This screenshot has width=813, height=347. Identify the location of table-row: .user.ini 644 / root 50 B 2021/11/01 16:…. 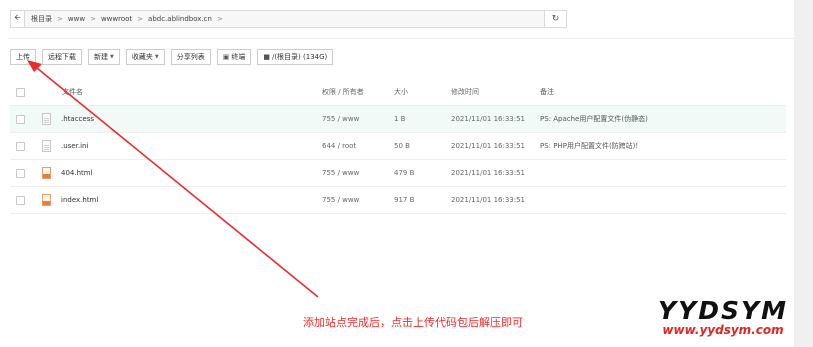
(398, 146).